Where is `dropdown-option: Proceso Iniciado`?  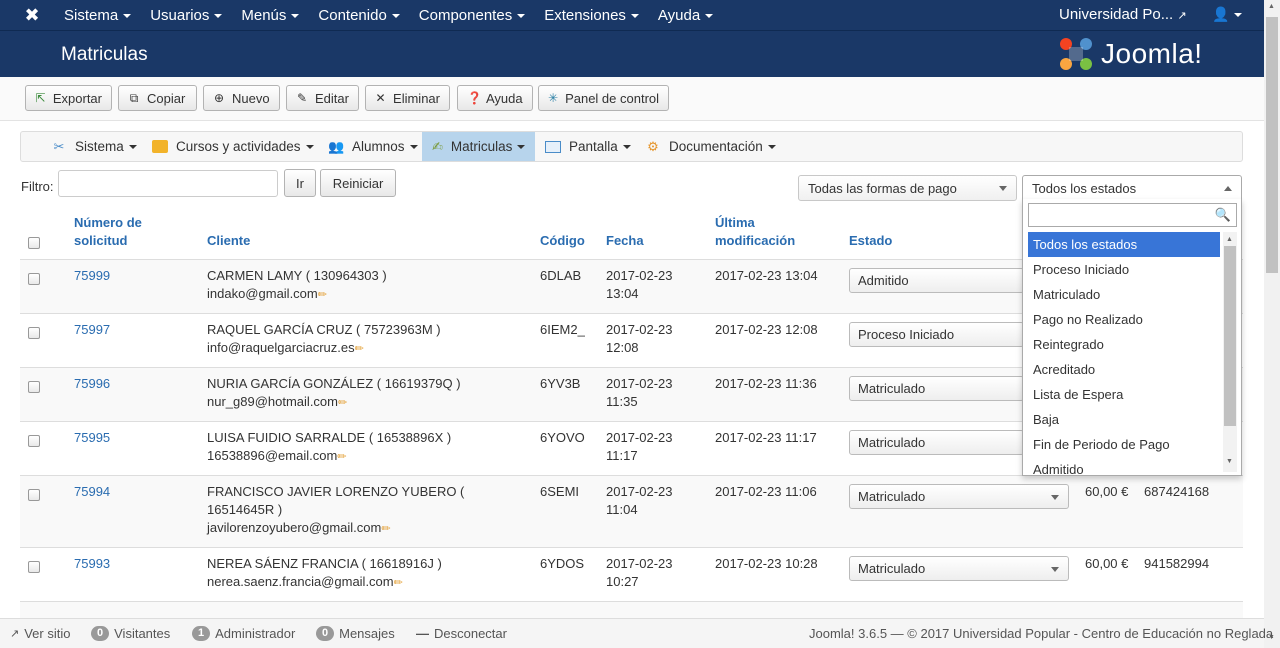 dropdown-option: Proceso Iniciado is located at coordinates (1124, 269).